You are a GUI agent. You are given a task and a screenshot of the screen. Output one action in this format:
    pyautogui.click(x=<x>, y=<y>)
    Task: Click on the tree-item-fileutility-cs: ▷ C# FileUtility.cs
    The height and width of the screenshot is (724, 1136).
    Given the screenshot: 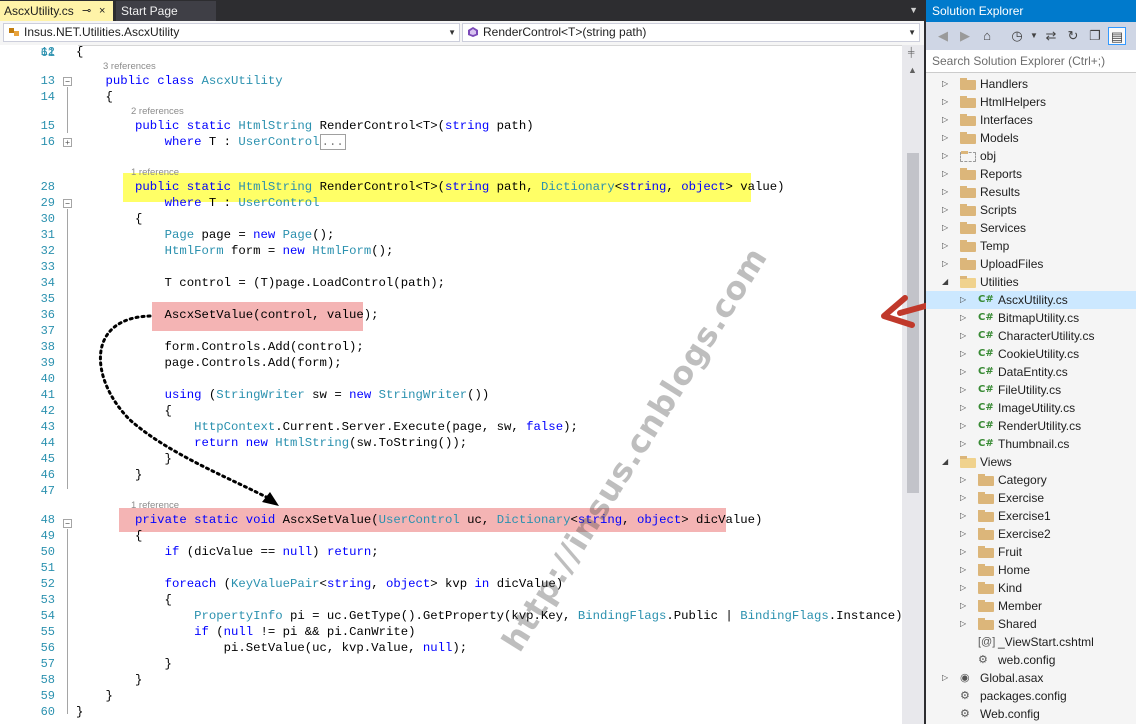 What is the action you would take?
    pyautogui.click(x=1031, y=390)
    